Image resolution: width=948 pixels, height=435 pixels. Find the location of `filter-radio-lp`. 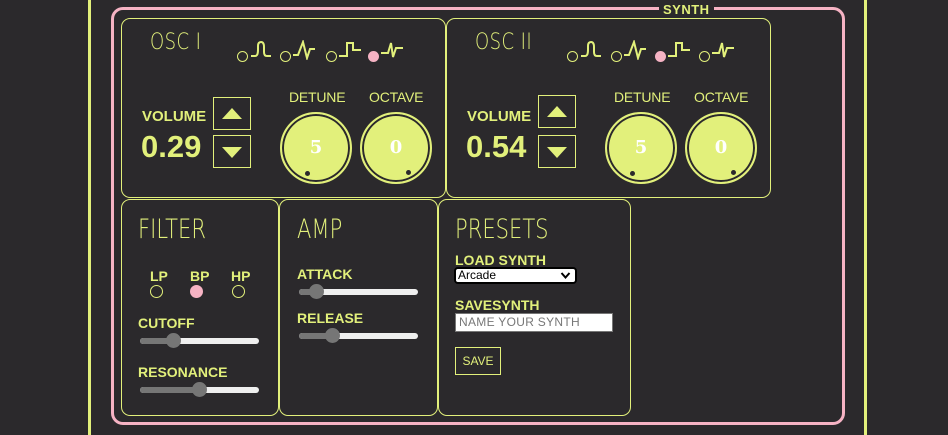

filter-radio-lp is located at coordinates (156, 291).